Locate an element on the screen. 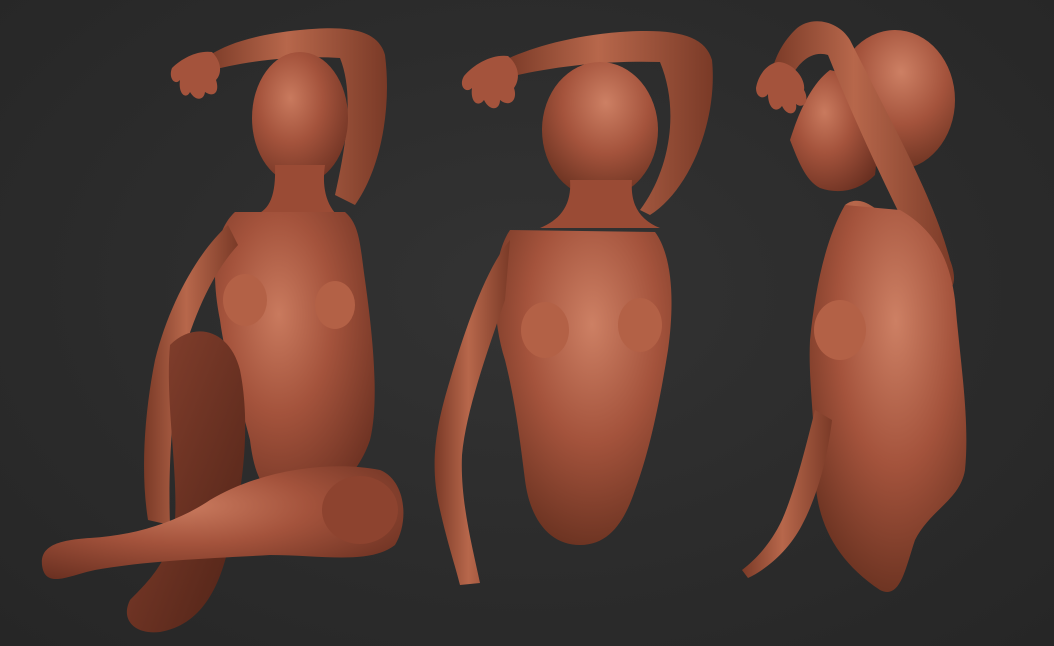 The width and height of the screenshot is (1054, 646). figure2-hand is located at coordinates (489, 82).